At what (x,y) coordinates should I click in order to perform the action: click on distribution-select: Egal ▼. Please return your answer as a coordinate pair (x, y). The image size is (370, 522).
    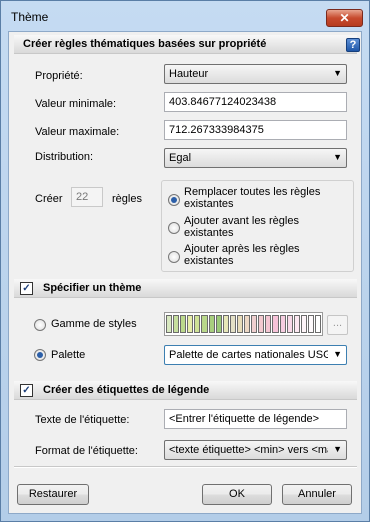
    Looking at the image, I should click on (255, 158).